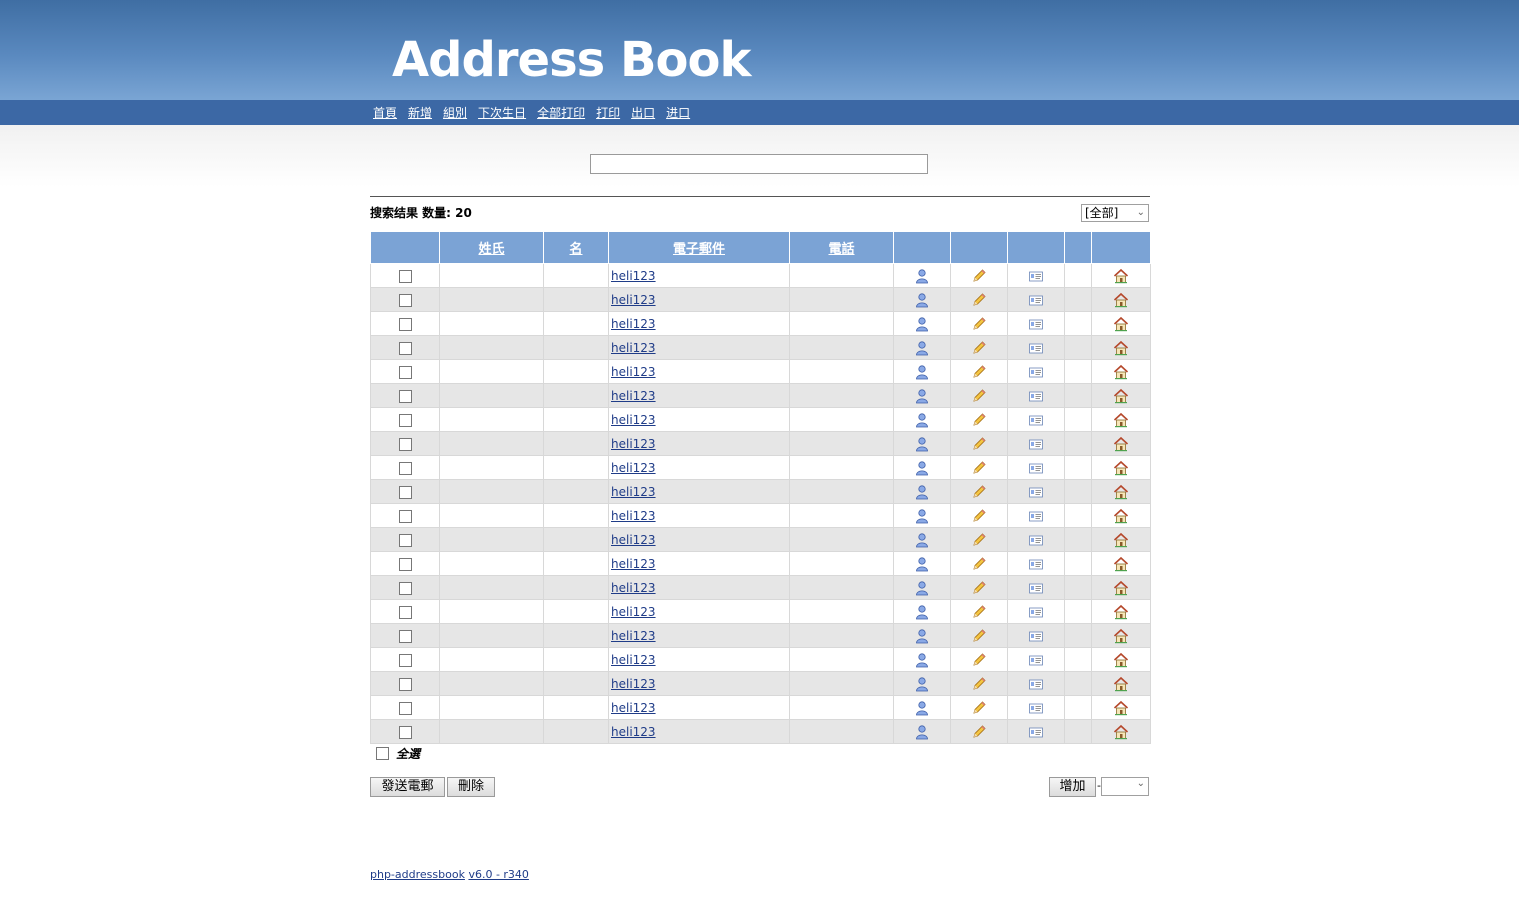 This screenshot has height=902, width=1519. What do you see at coordinates (502, 112) in the screenshot?
I see `nav-next-birthdays: 下次生日` at bounding box center [502, 112].